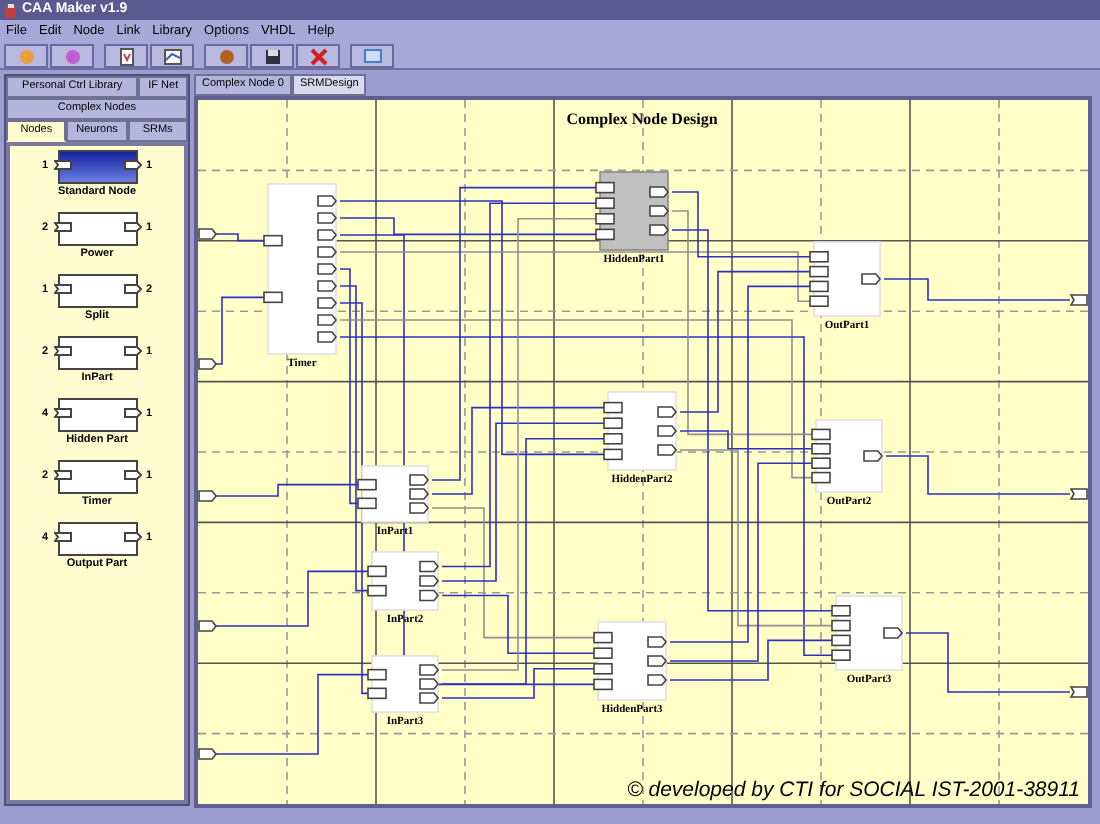 This screenshot has width=1100, height=824. I want to click on canvas-title: Complex Node Design, so click(642, 119).